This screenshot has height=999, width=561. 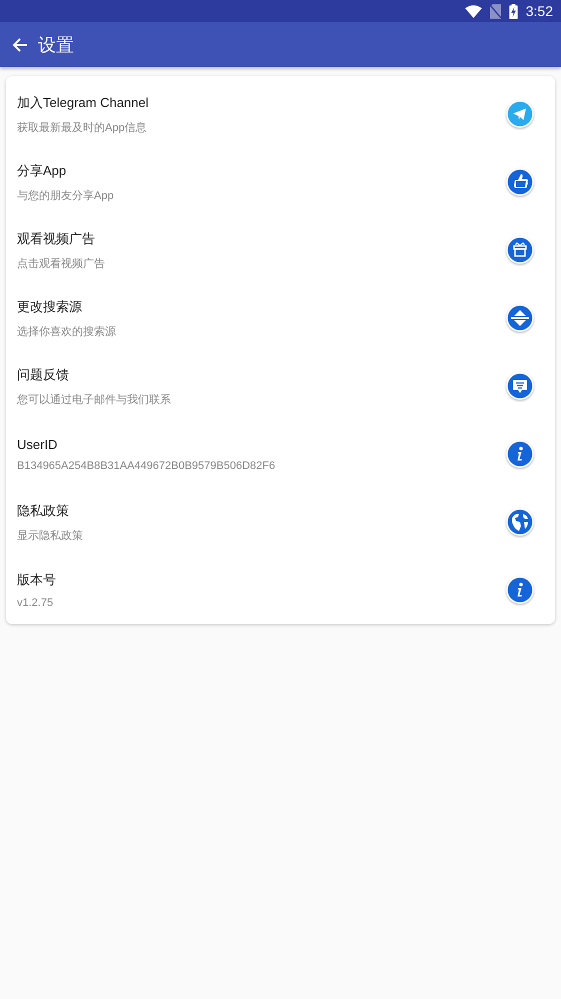 What do you see at coordinates (520, 114) in the screenshot?
I see `paper-plane-icon` at bounding box center [520, 114].